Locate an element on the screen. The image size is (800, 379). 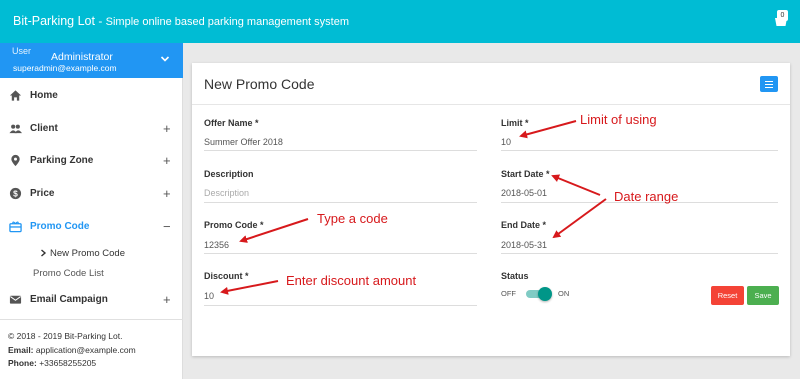
brand-name: Bit-Parking Lot is located at coordinates (54, 21).